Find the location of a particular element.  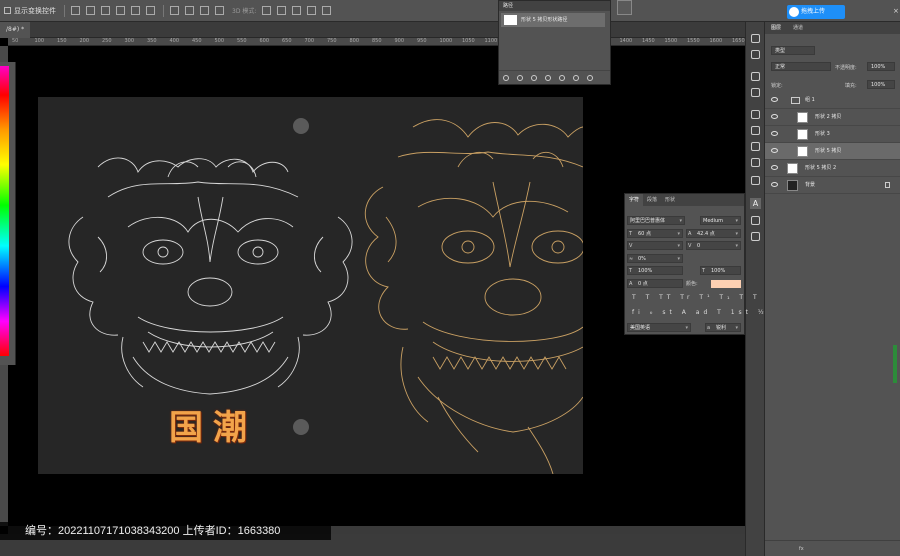

fill-field: 100% is located at coordinates (881, 84).